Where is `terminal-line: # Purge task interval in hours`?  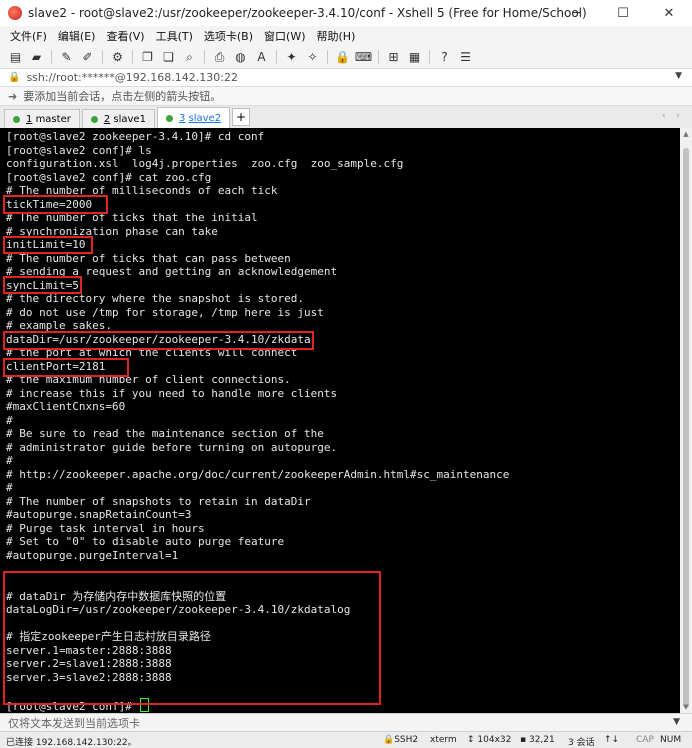
terminal-line: # Purge task interval in hours is located at coordinates (257, 529).